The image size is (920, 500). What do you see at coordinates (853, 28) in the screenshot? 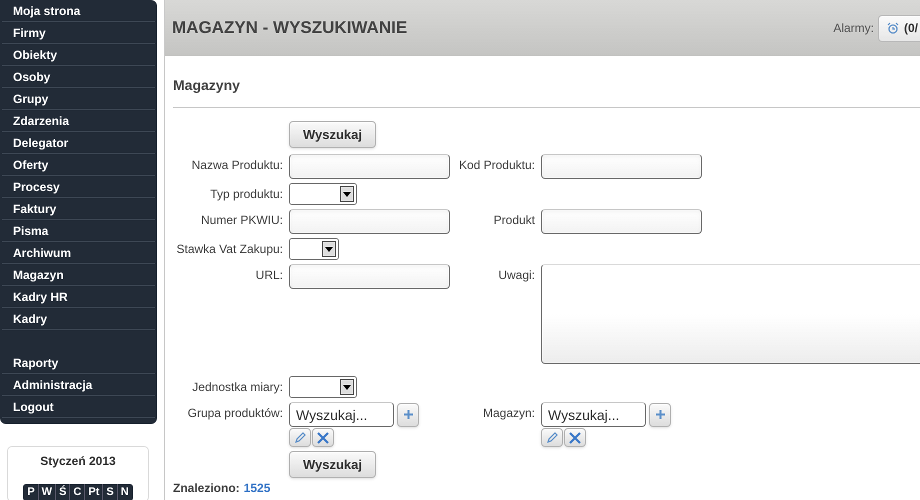
I see `alarms-label: Alarmy:` at bounding box center [853, 28].